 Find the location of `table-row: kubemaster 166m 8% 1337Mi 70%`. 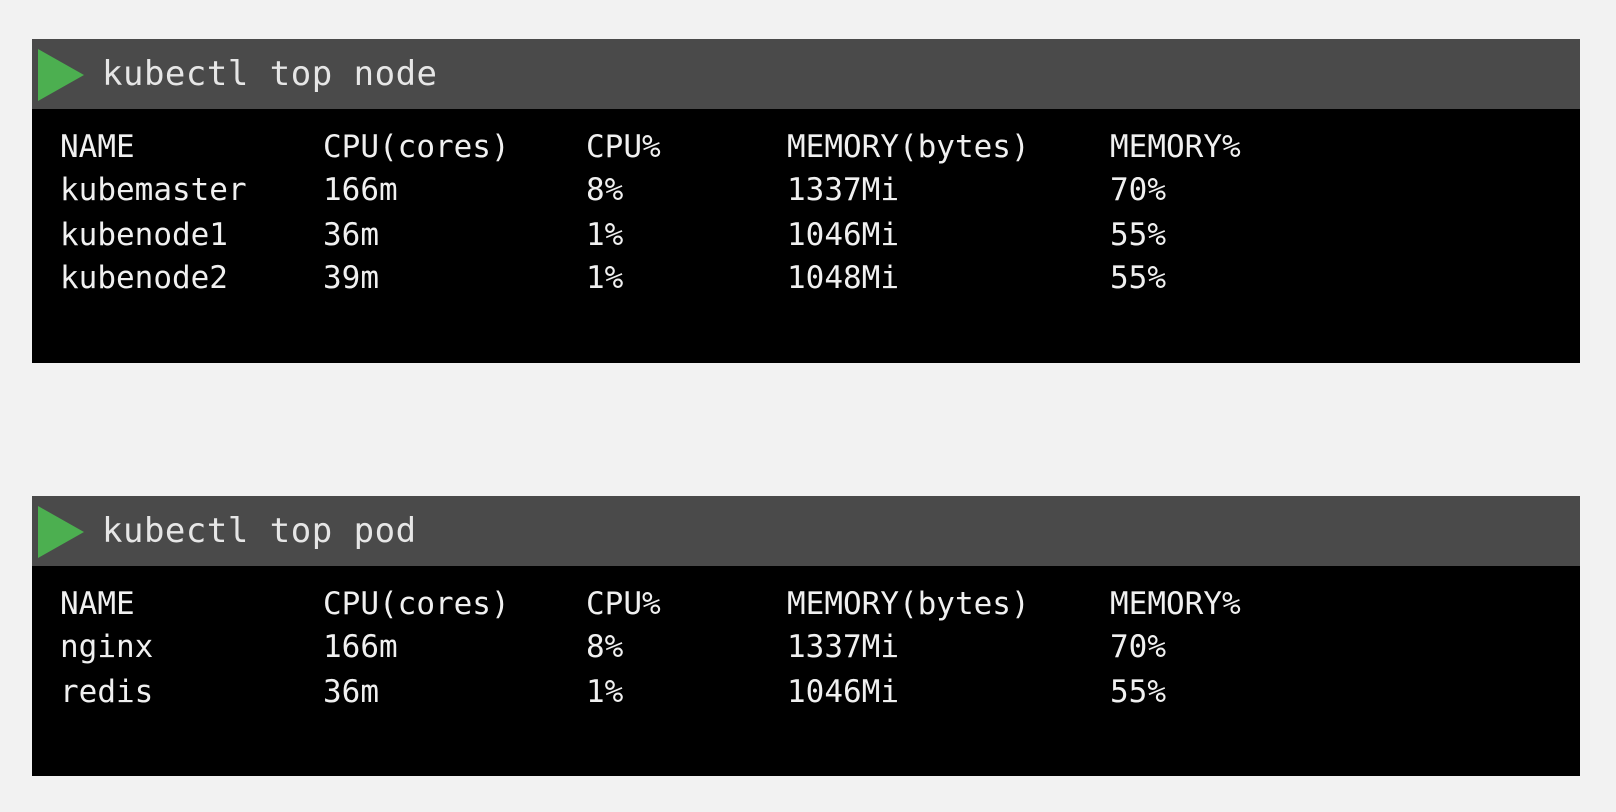

table-row: kubemaster 166m 8% 1337Mi 70% is located at coordinates (806, 194).